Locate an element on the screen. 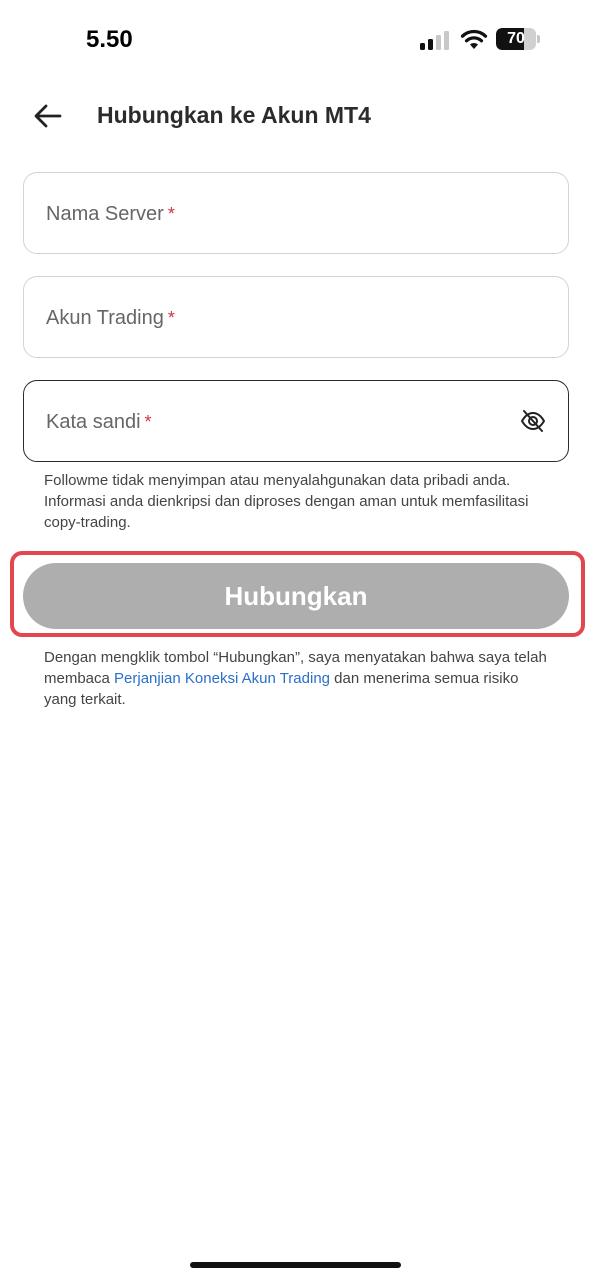 The height and width of the screenshot is (1280, 591). server-name-label: Nama Server * is located at coordinates (110, 214).